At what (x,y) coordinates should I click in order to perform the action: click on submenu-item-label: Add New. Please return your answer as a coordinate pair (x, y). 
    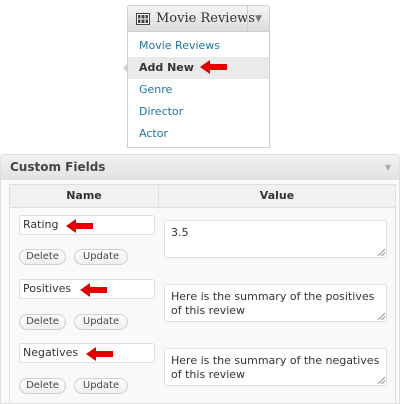
    Looking at the image, I should click on (166, 67).